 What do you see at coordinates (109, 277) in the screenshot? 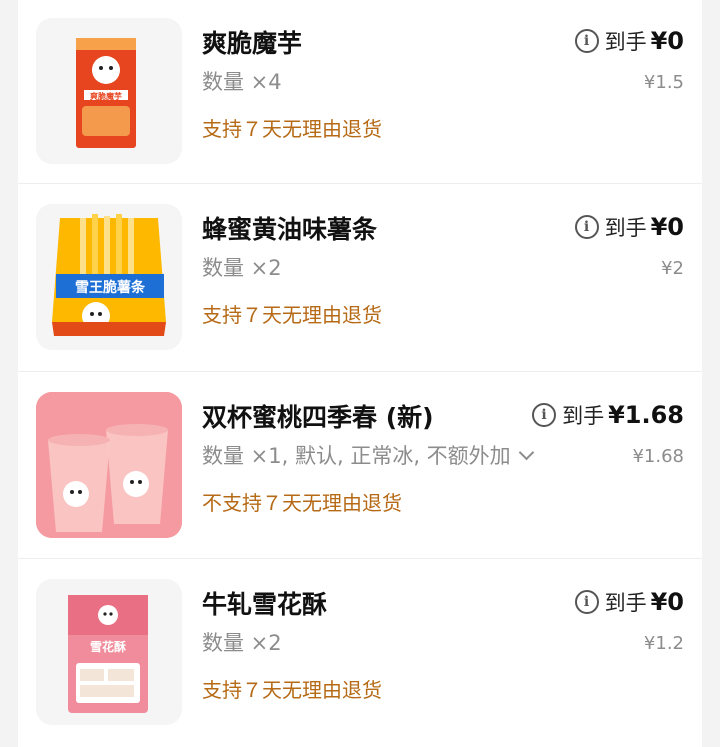
I see `product-image: 雪王脆薯条` at bounding box center [109, 277].